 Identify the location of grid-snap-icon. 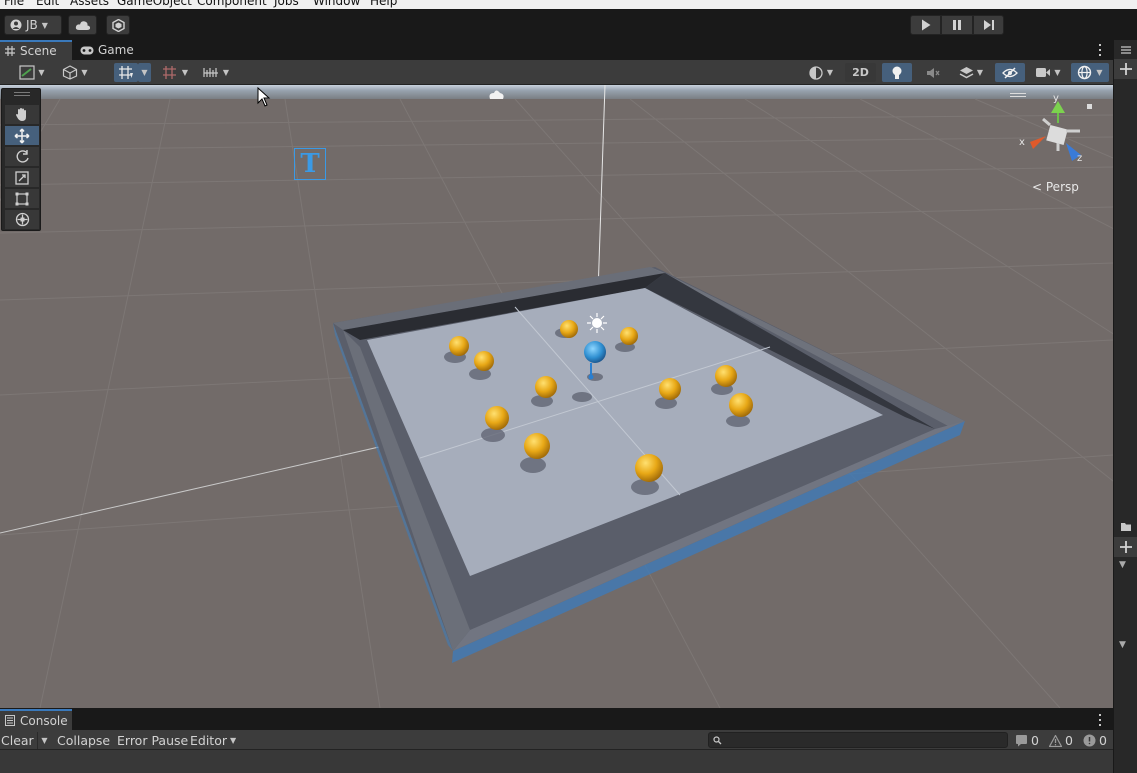
(126, 72).